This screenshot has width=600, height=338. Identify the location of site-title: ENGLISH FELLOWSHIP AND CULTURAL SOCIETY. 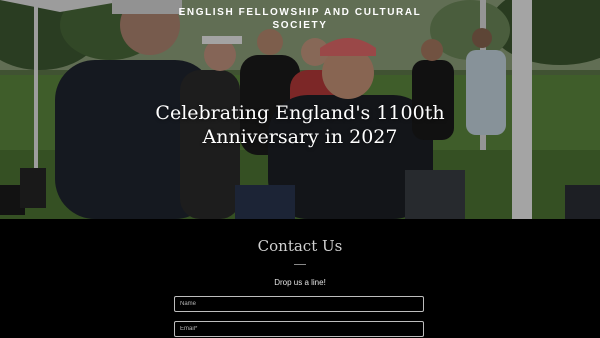
(300, 19).